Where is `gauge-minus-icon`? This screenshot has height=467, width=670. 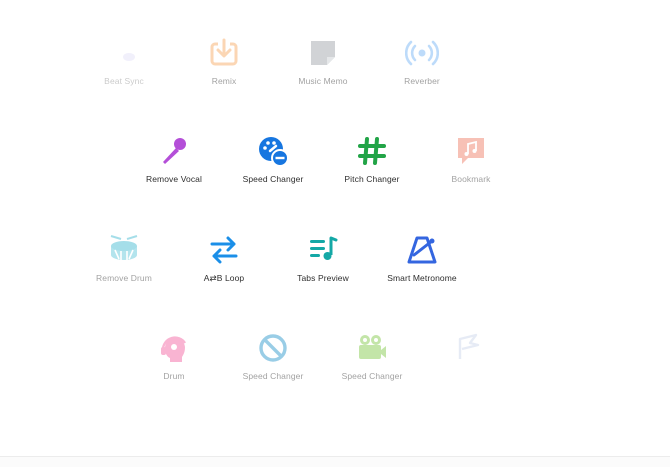 gauge-minus-icon is located at coordinates (273, 151).